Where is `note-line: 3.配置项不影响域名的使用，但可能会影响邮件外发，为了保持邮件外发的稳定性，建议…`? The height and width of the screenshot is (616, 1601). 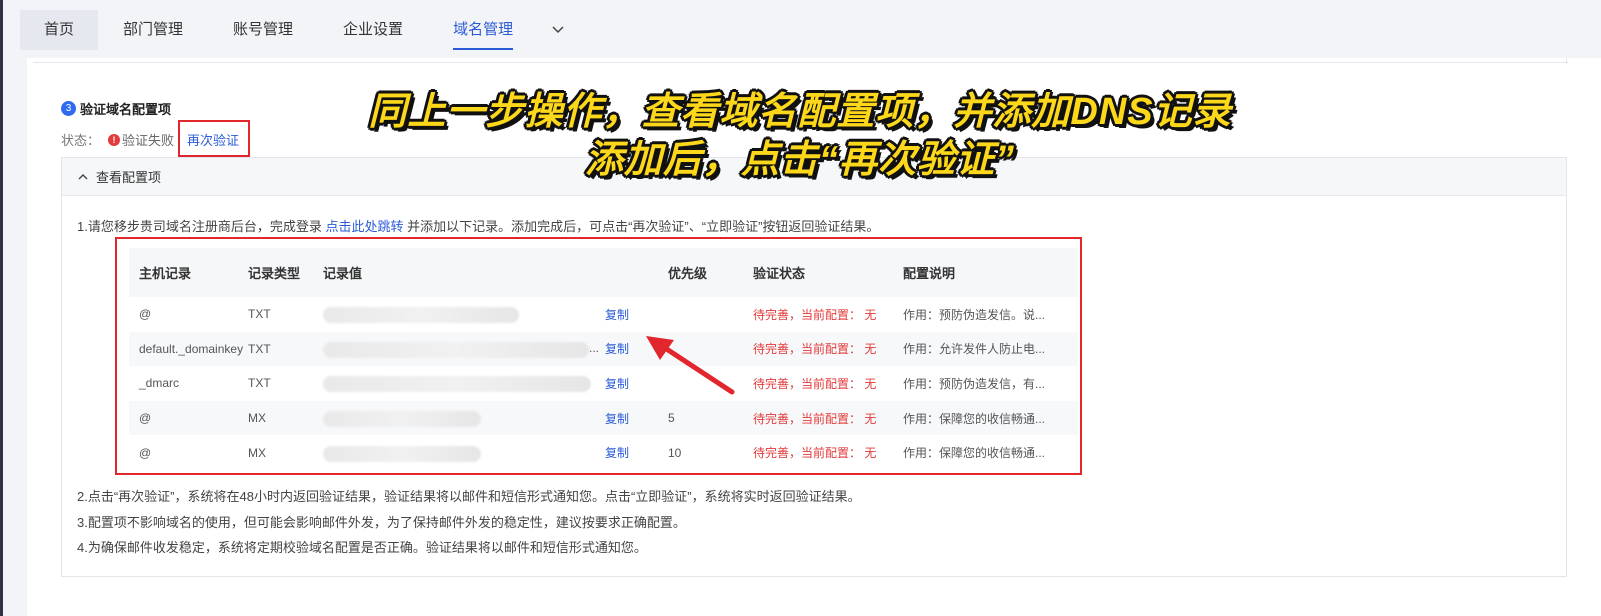 note-line: 3.配置项不影响域名的使用，但可能会影响邮件外发，为了保持邮件外发的稳定性，建议… is located at coordinates (381, 522).